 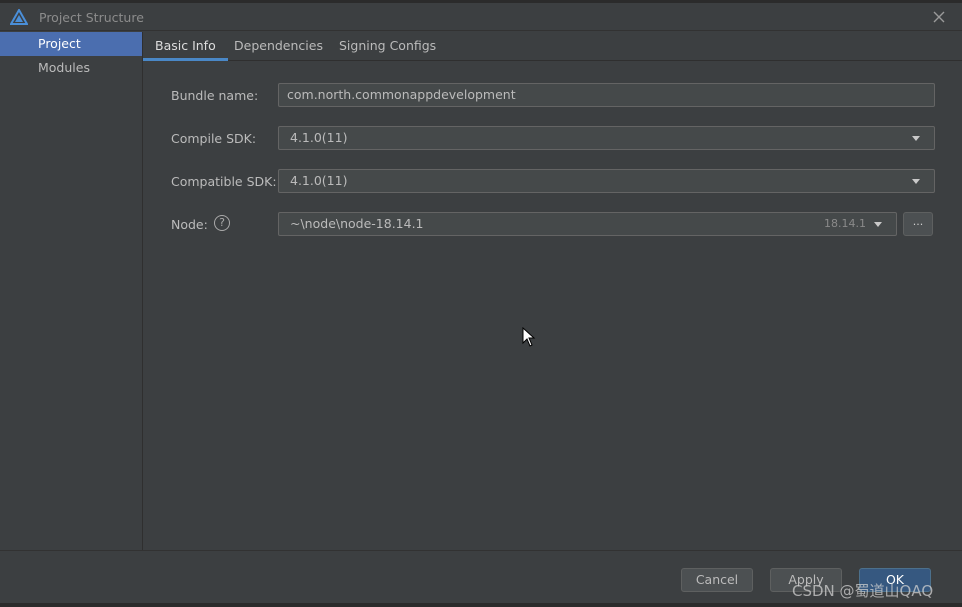 What do you see at coordinates (319, 137) in the screenshot?
I see `compile-sdk-value: 4.1.0(11)` at bounding box center [319, 137].